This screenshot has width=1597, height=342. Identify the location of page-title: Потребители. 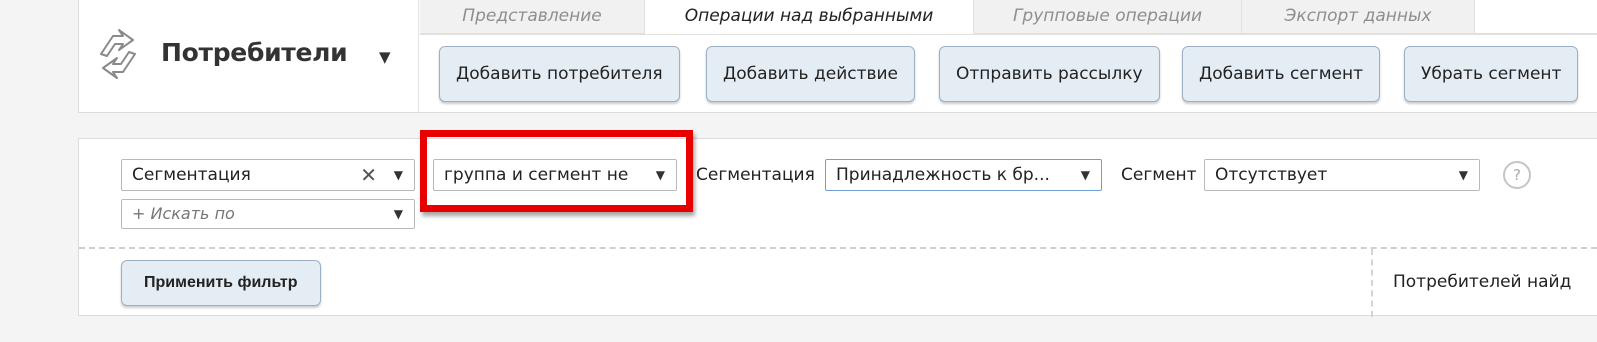
(254, 52).